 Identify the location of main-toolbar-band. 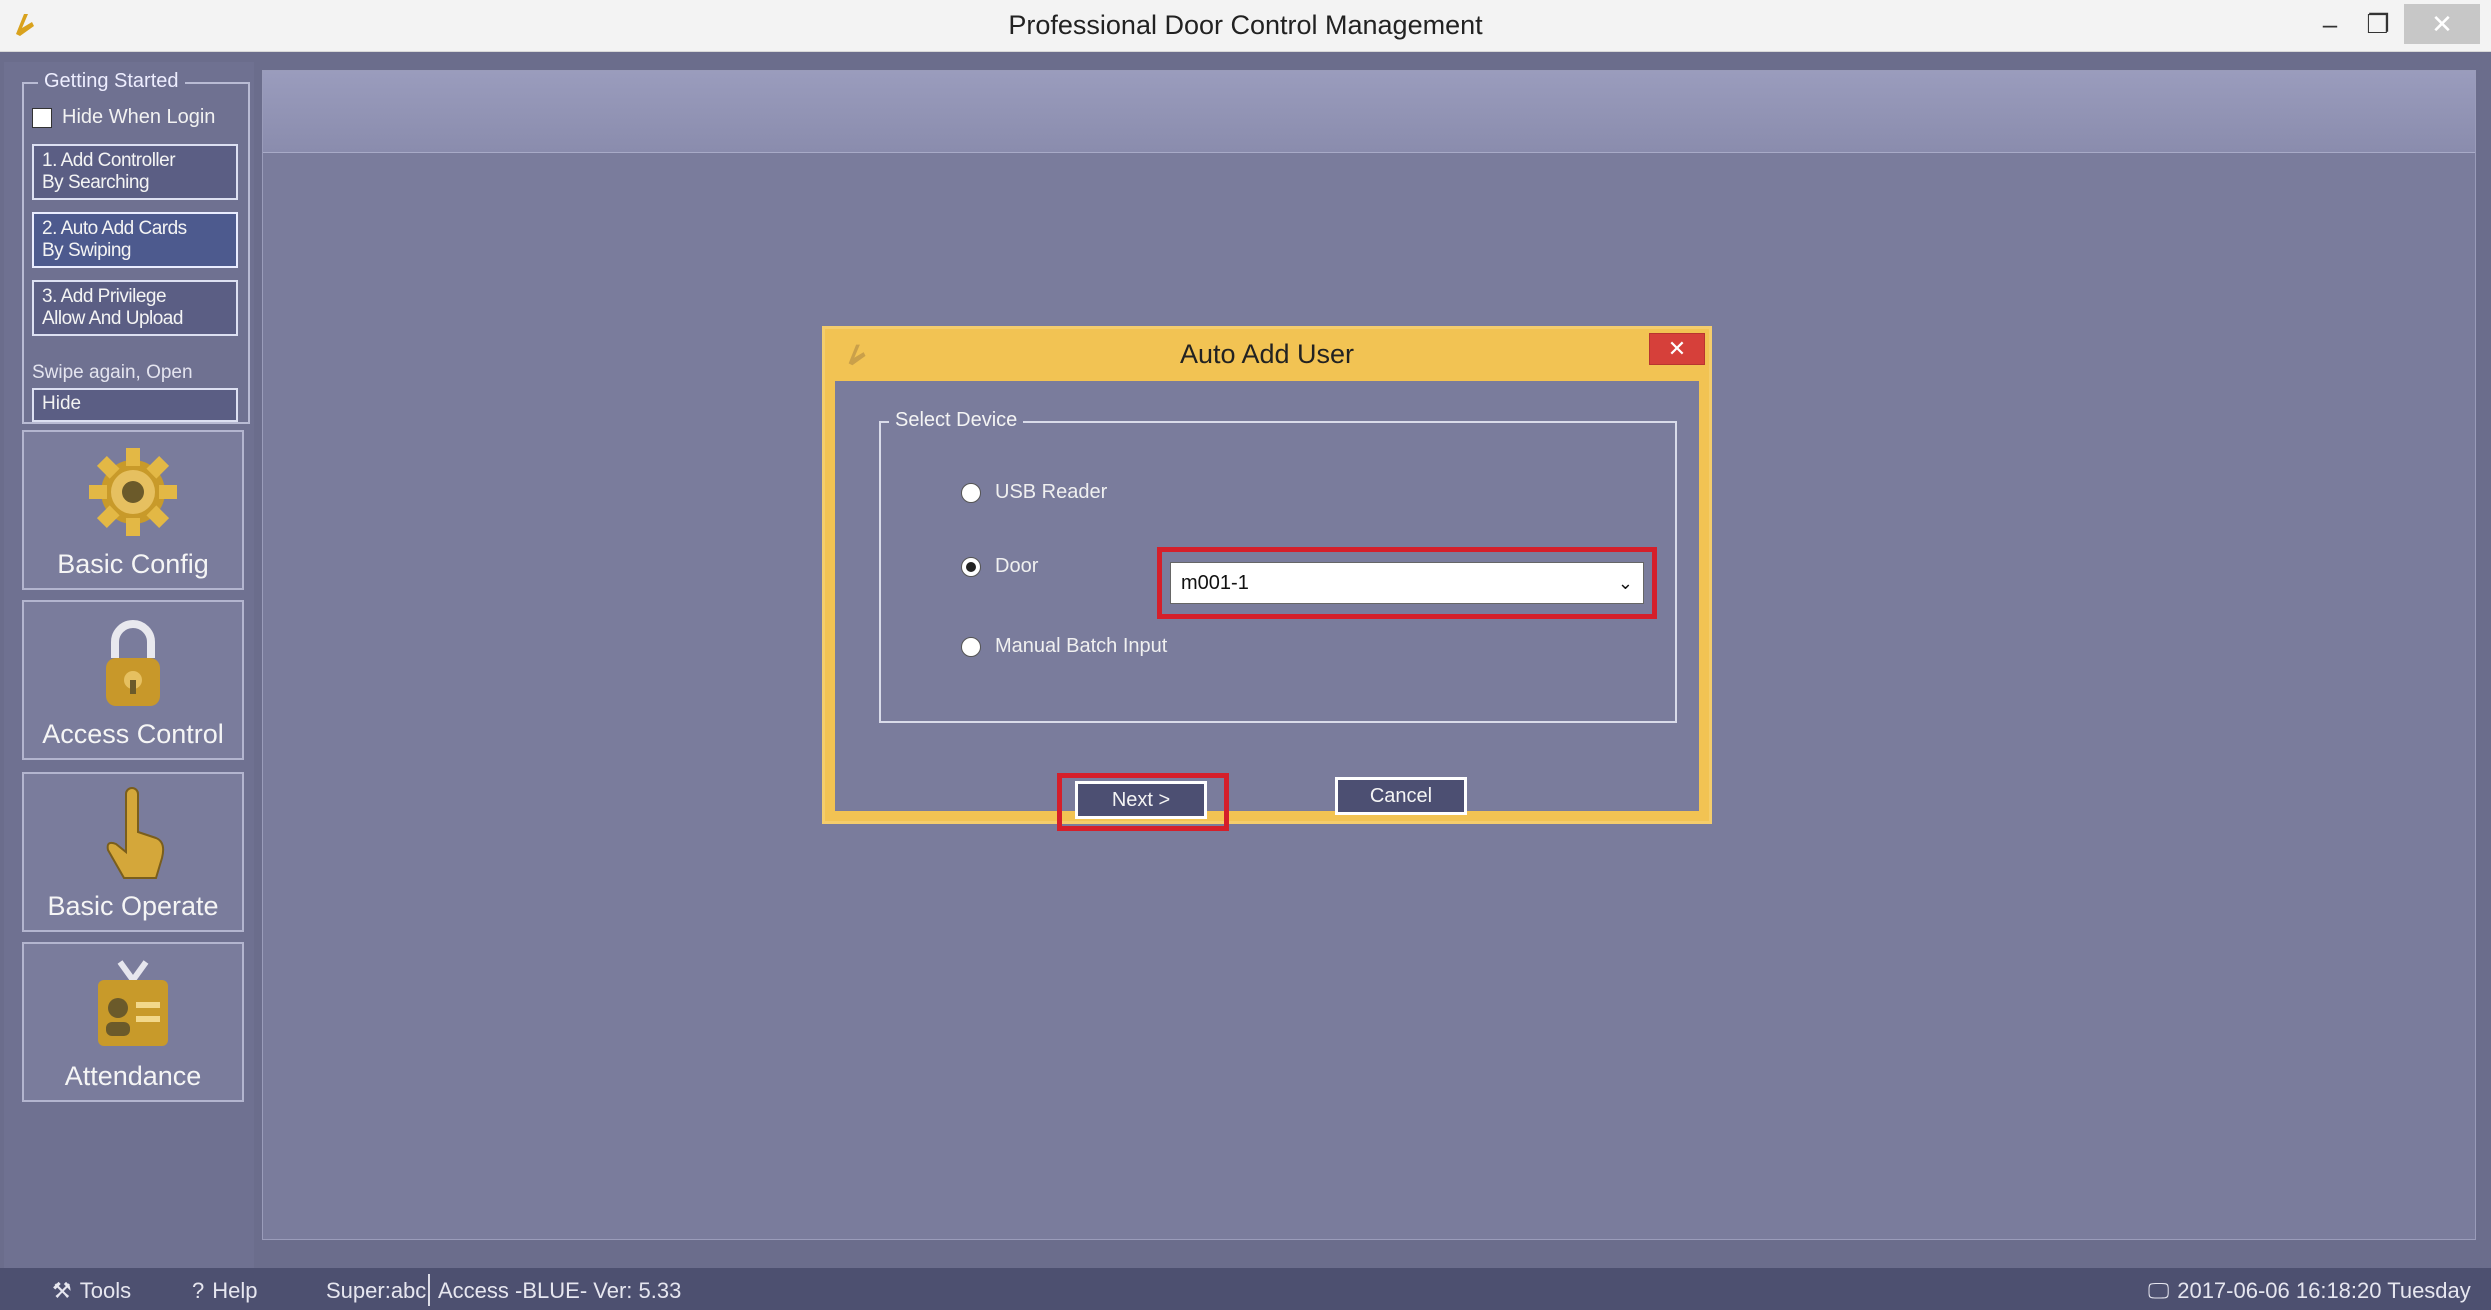
(1369, 112).